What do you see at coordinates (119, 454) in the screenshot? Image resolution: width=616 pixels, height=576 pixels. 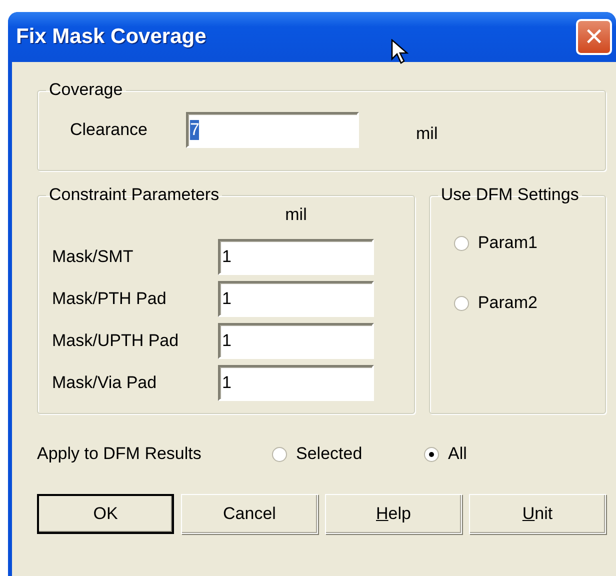 I see `apply-label: Apply to DFM Results` at bounding box center [119, 454].